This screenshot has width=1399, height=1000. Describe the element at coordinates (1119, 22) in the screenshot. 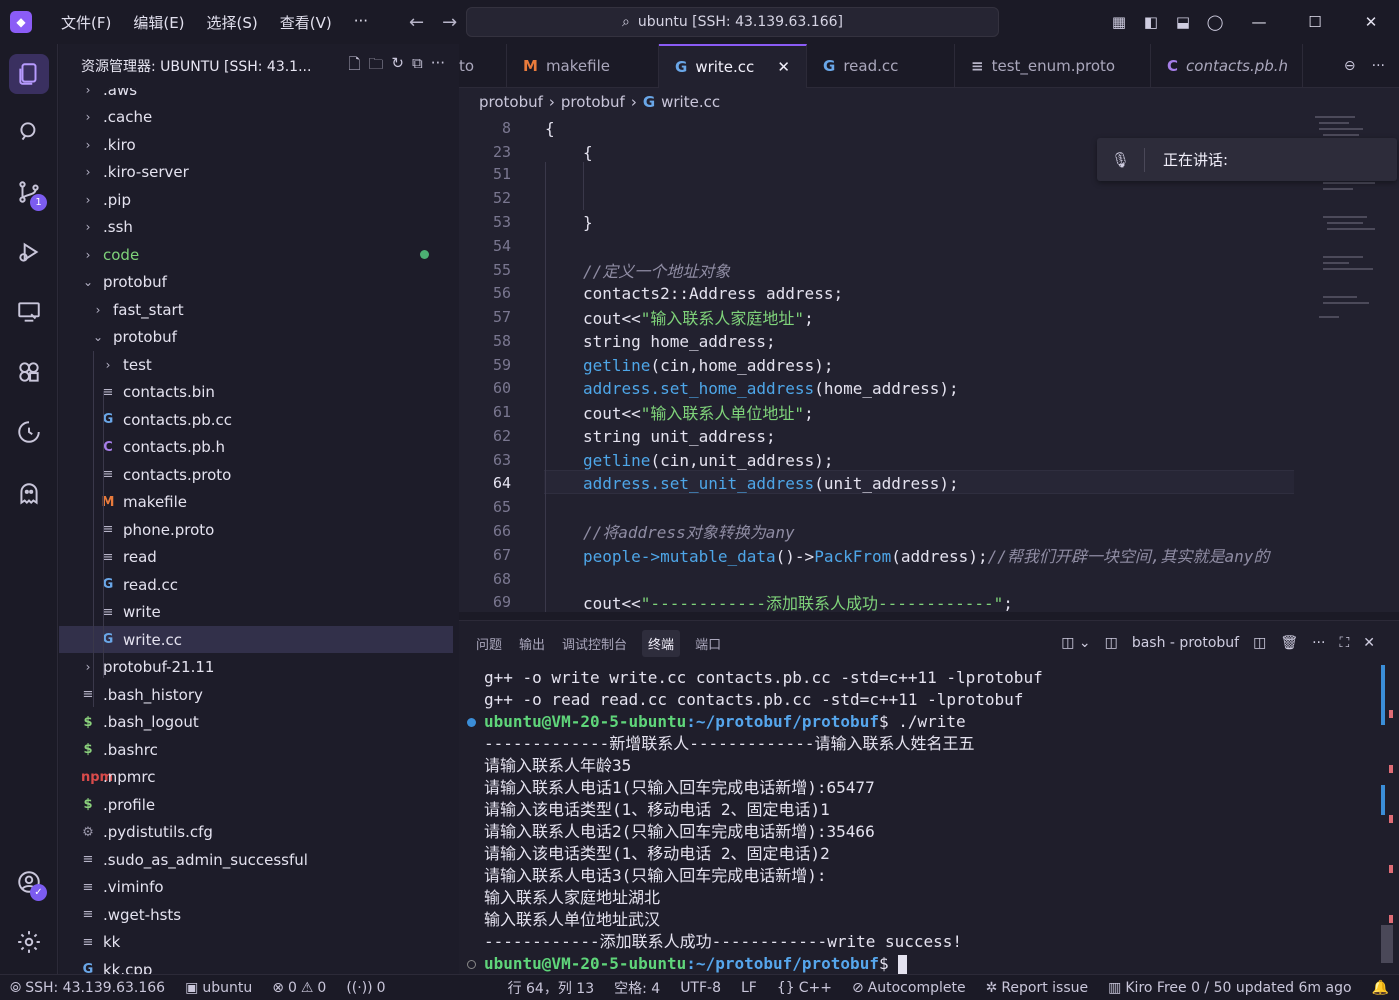

I see `customize-layout-icon: ▦` at that location.